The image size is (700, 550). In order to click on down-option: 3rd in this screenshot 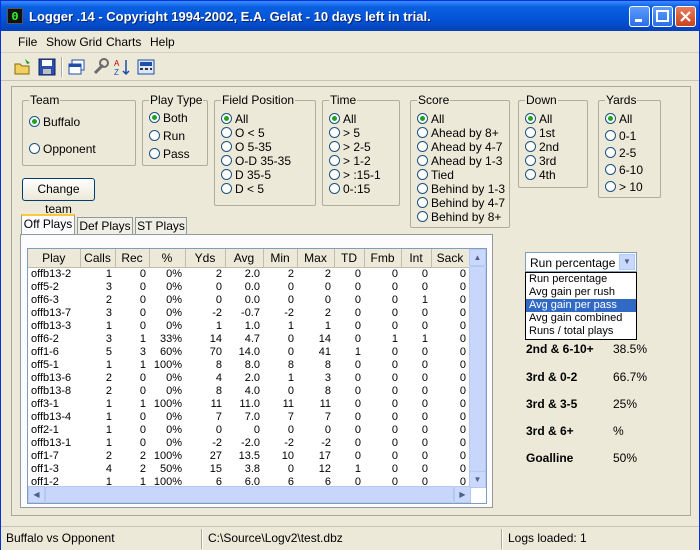, I will do `click(540, 161)`.